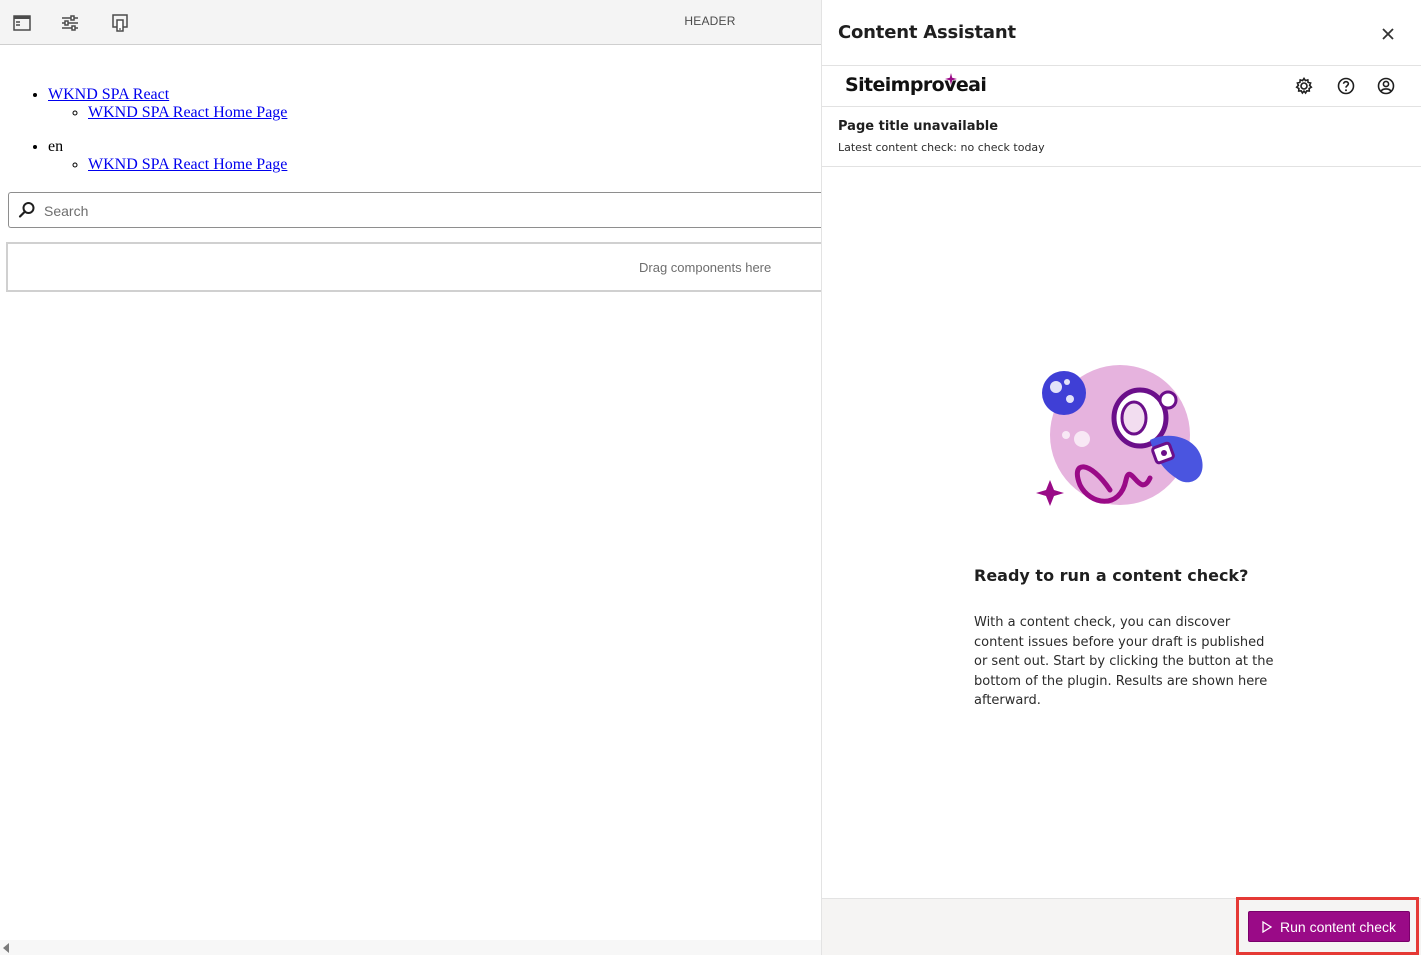 This screenshot has height=955, width=1421. What do you see at coordinates (26, 210) in the screenshot?
I see `search-icon` at bounding box center [26, 210].